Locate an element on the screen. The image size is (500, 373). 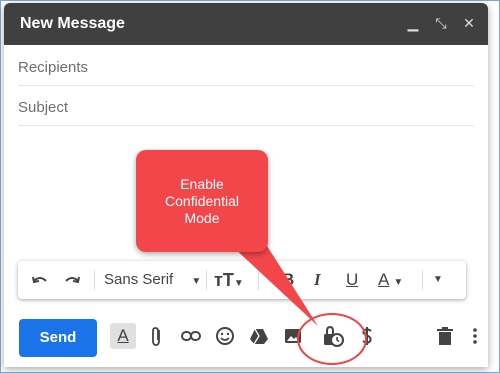
callout-line: Mode is located at coordinates (202, 218).